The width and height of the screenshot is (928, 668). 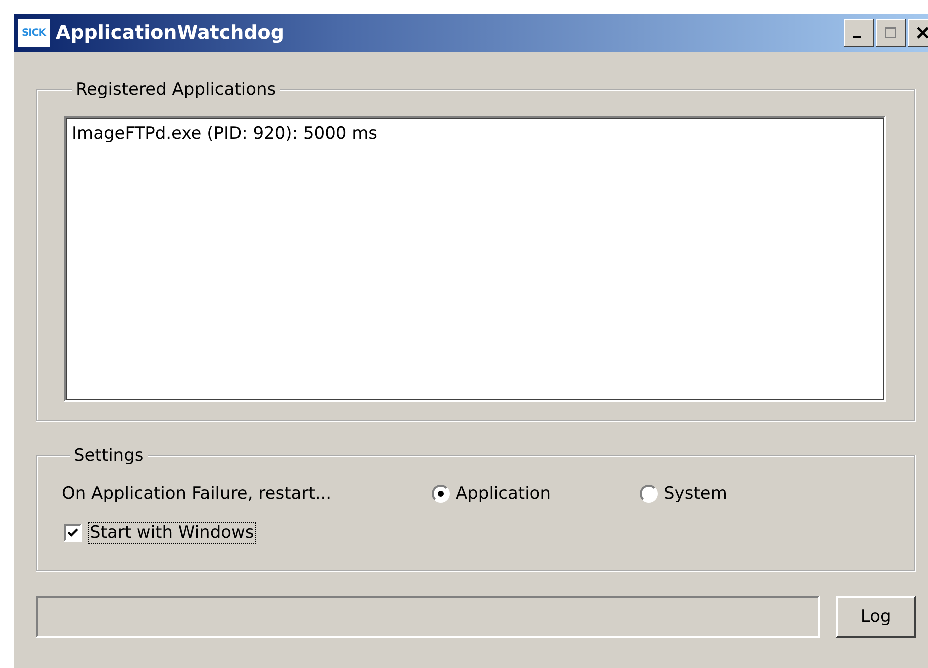 I want to click on checkbox, so click(x=73, y=533).